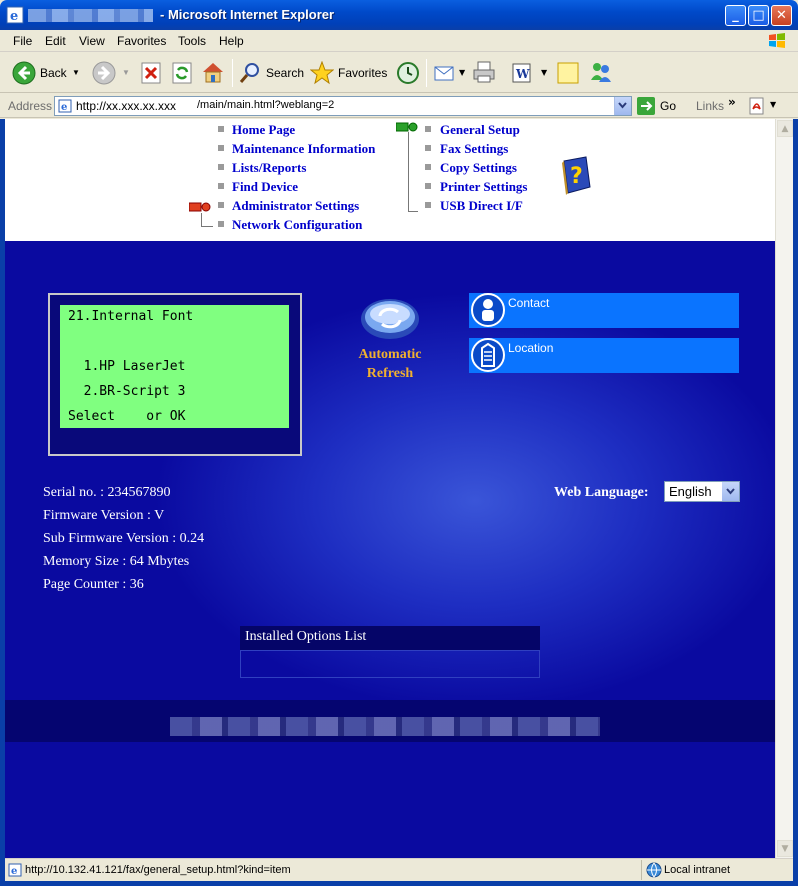 This screenshot has height=886, width=798. I want to click on back-dropdown-icon: ▼, so click(76, 72).